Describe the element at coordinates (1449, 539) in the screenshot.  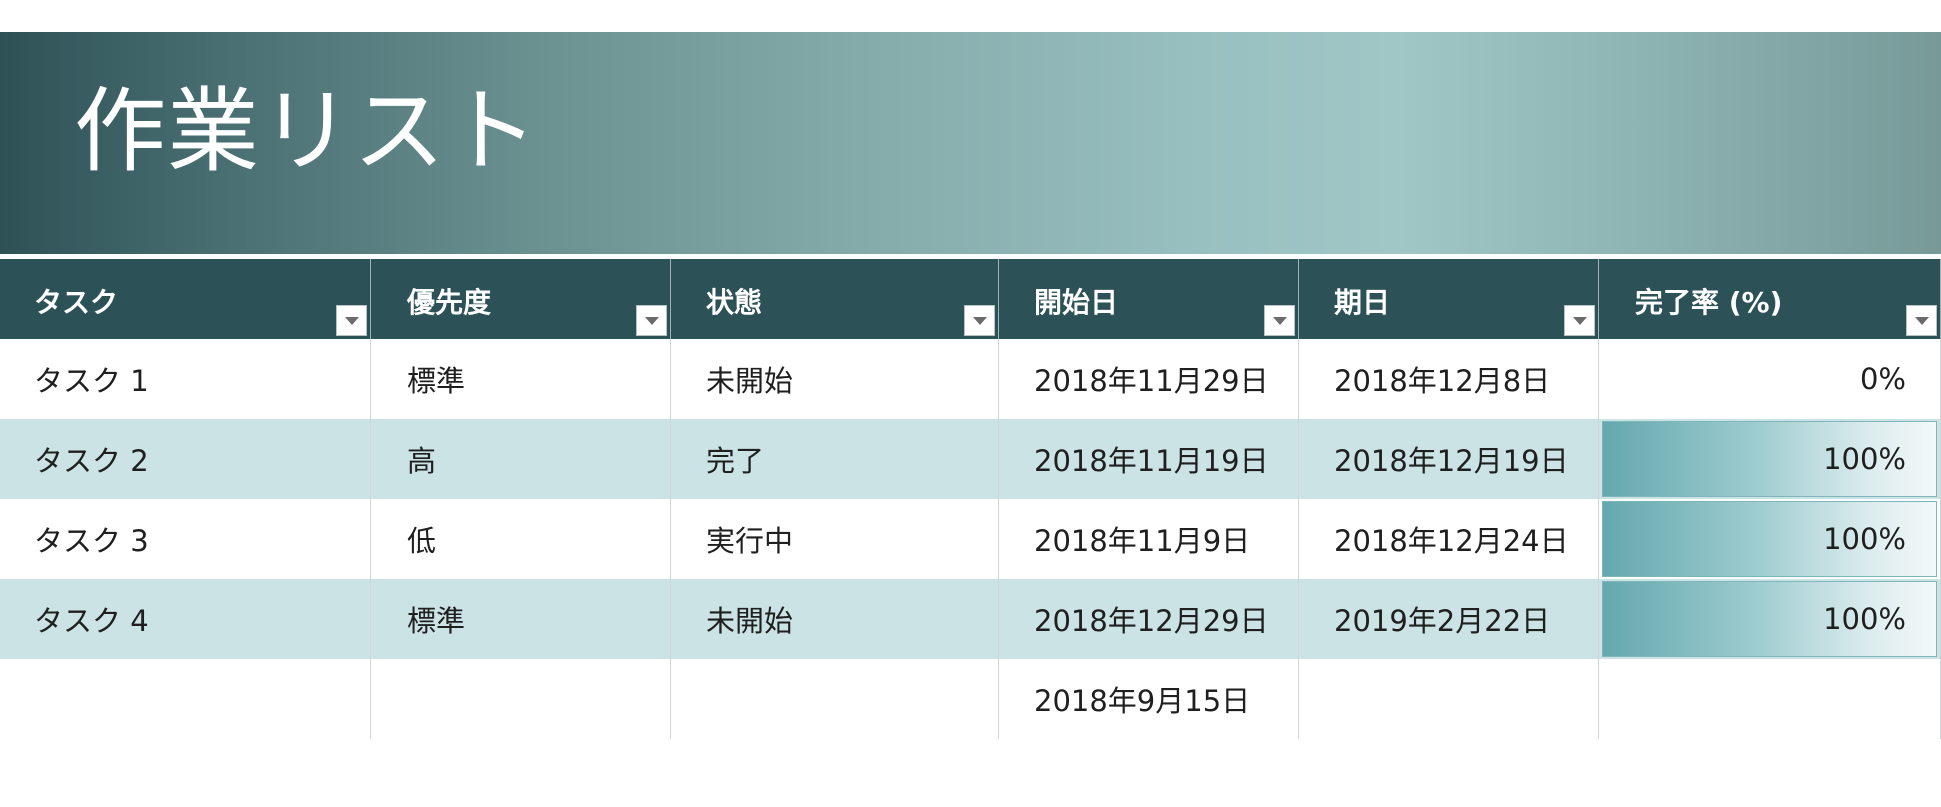
I see `due-date-cell: 2018年12月24日` at that location.